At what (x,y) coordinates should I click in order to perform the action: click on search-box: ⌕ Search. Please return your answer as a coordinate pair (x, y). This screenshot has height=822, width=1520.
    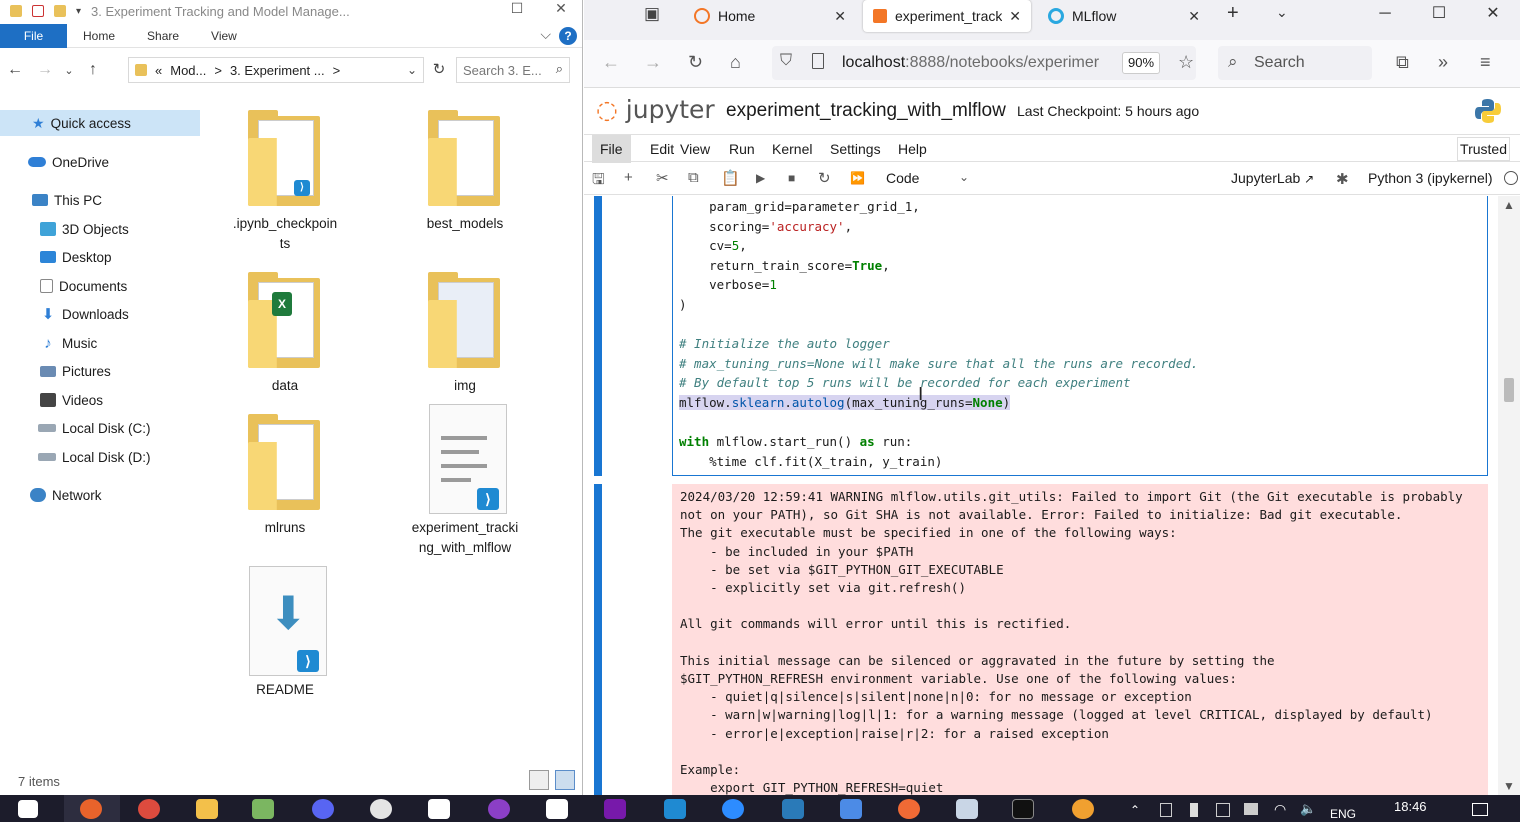
    Looking at the image, I should click on (1295, 63).